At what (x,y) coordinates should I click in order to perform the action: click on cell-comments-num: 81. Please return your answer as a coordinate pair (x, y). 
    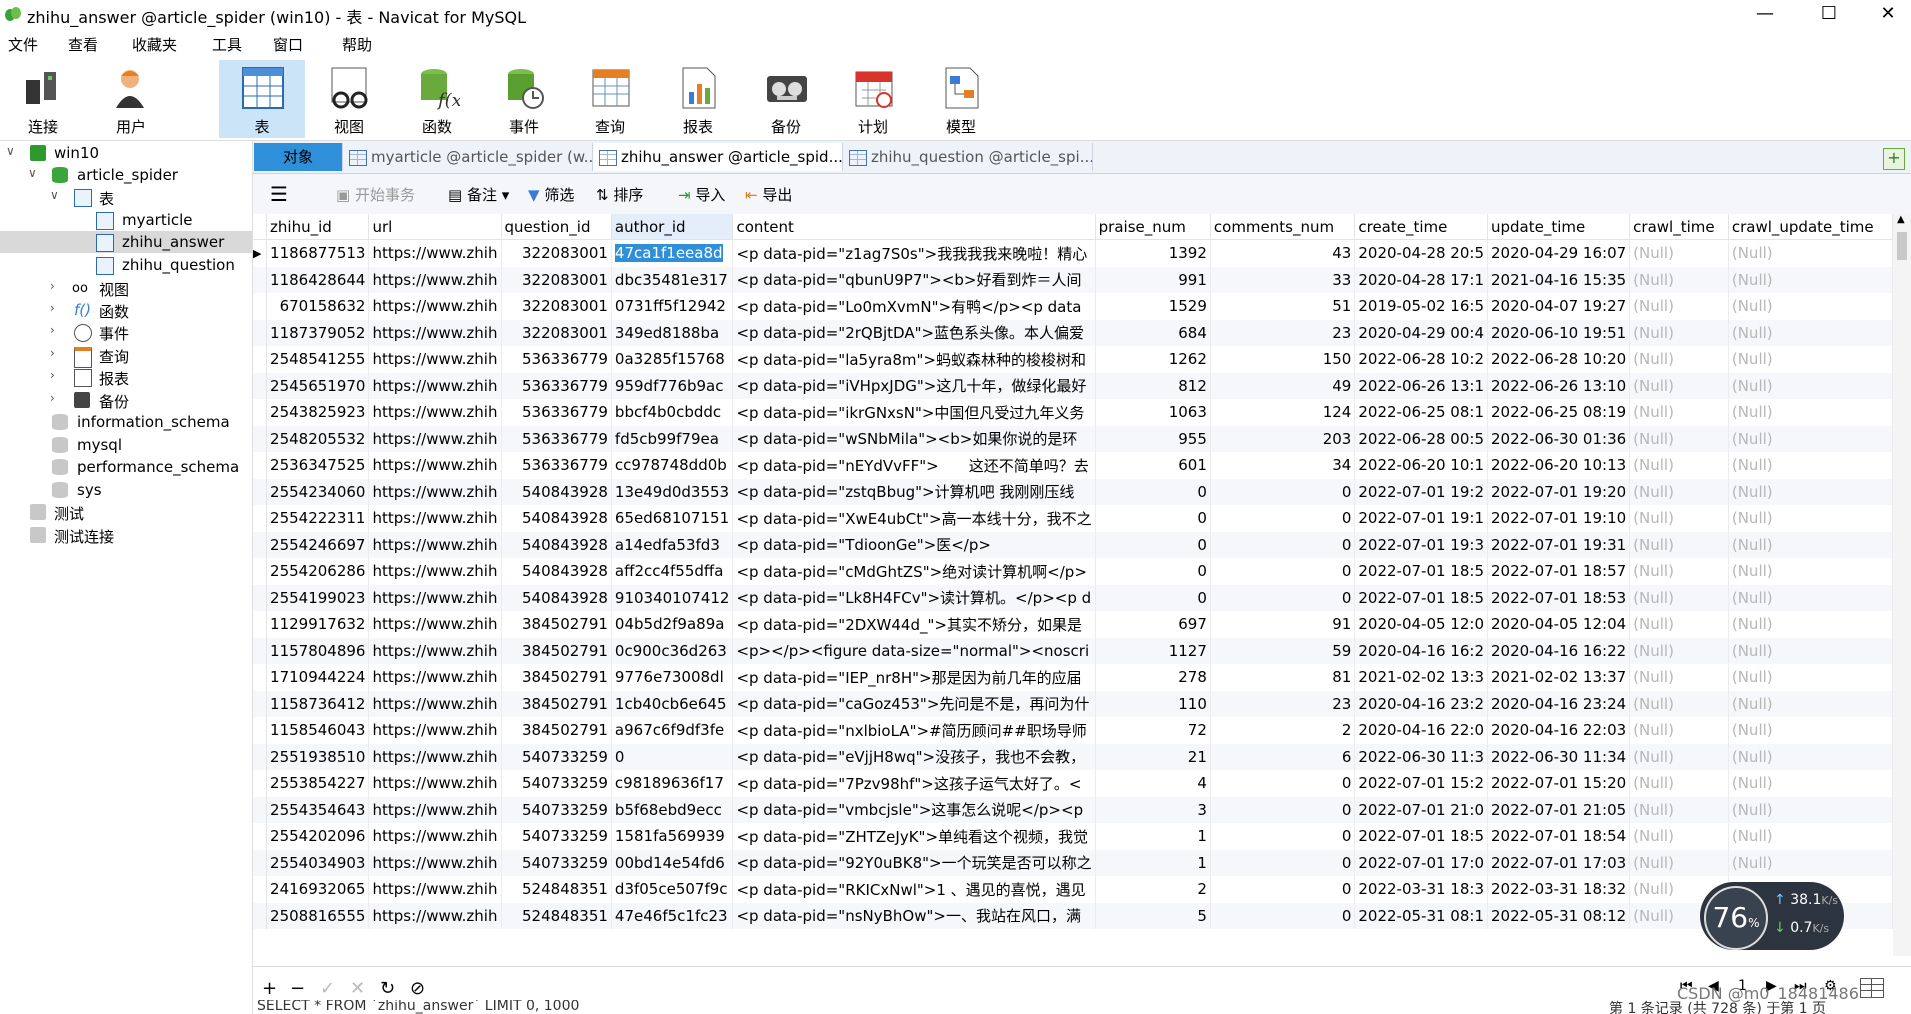
    Looking at the image, I should click on (1283, 677).